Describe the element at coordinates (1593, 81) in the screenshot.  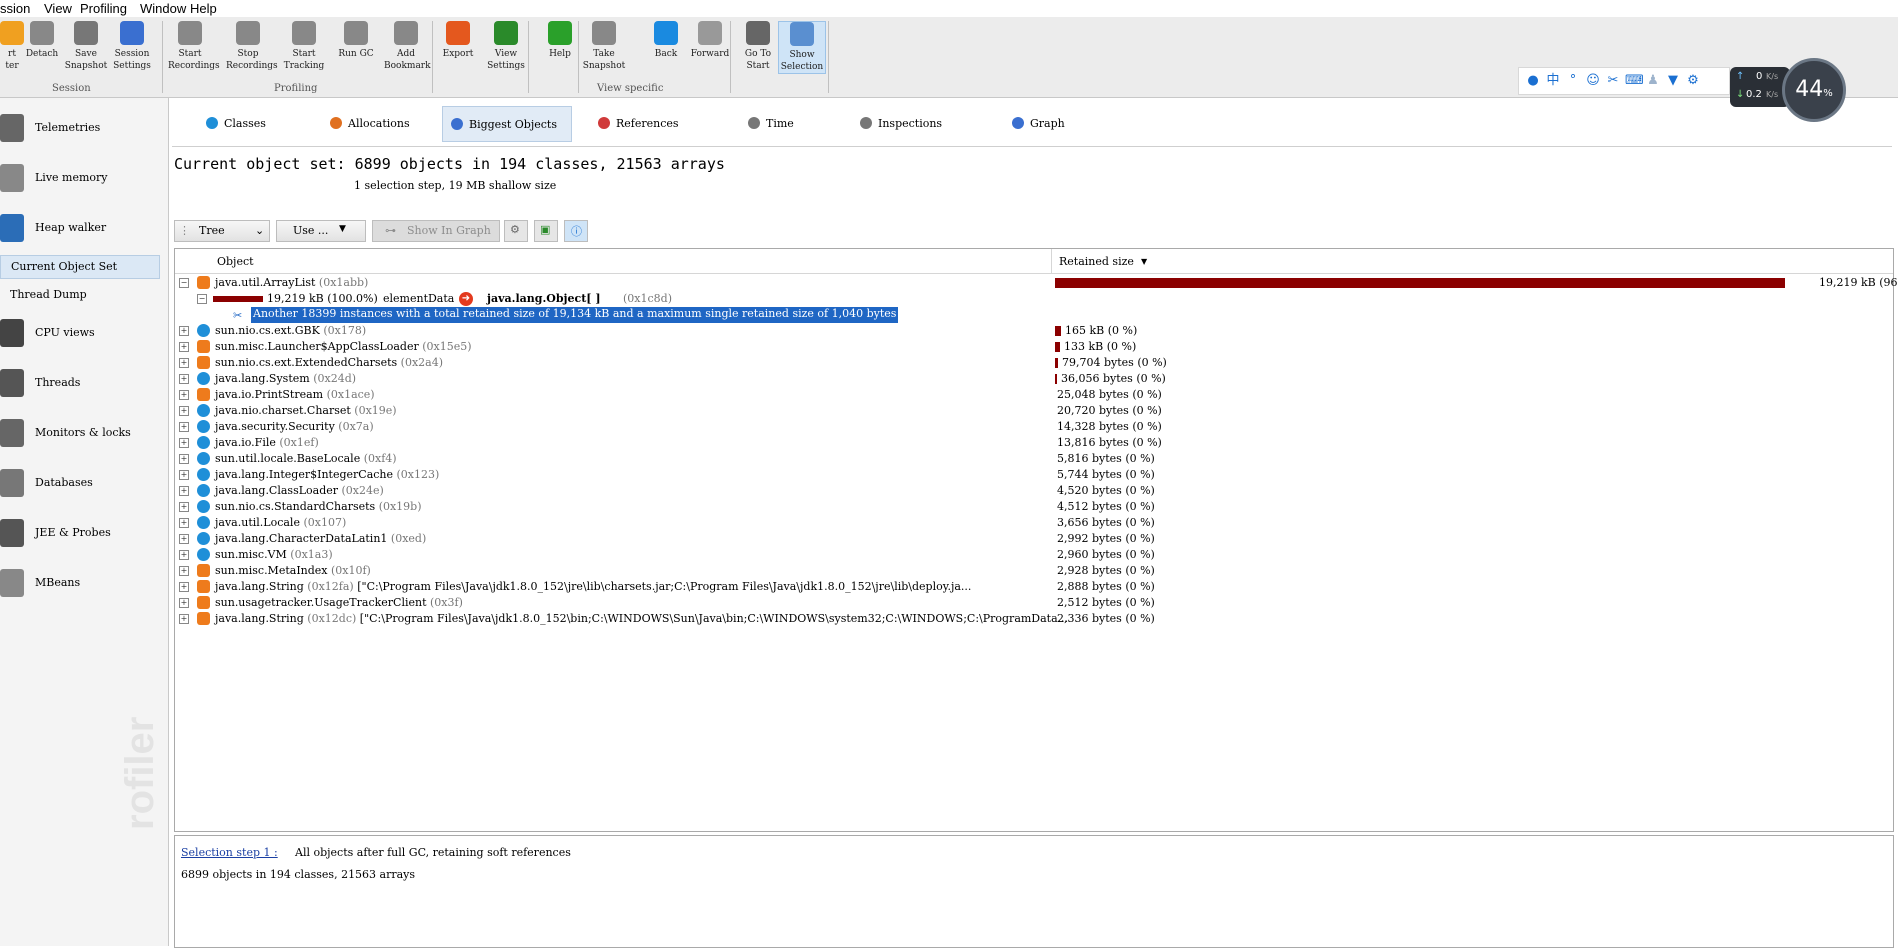
I see `emoji-icon: ☺` at that location.